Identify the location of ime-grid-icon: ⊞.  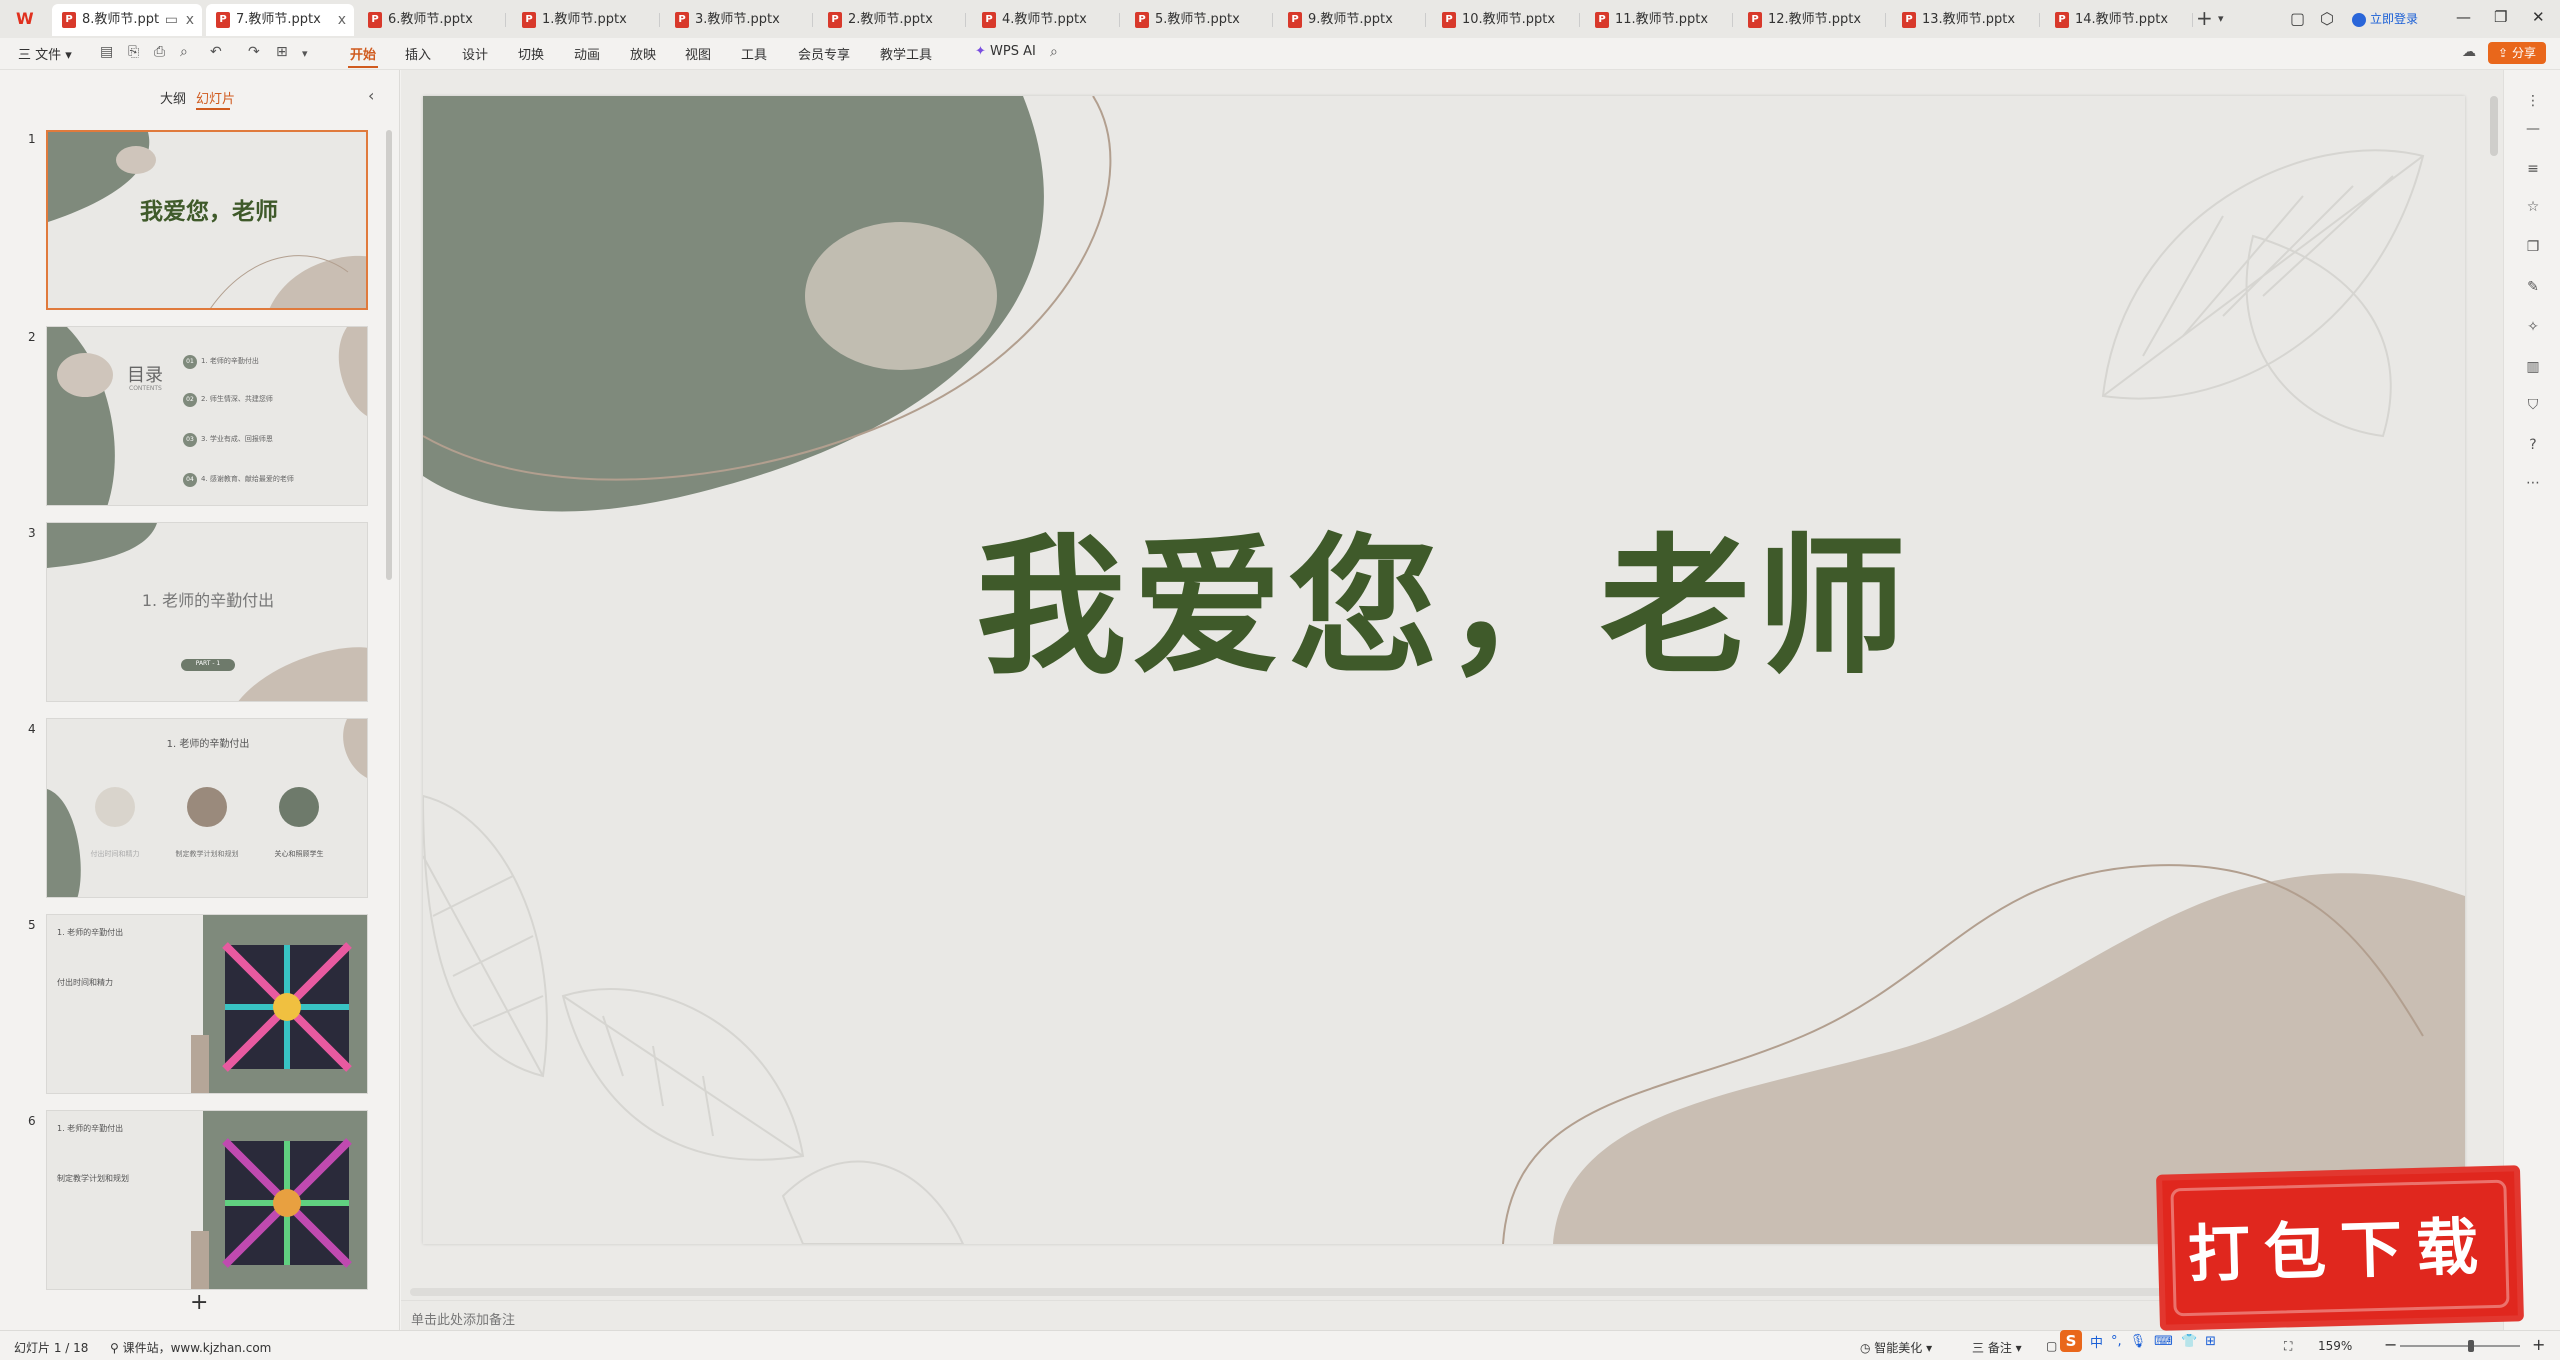
(2210, 1341).